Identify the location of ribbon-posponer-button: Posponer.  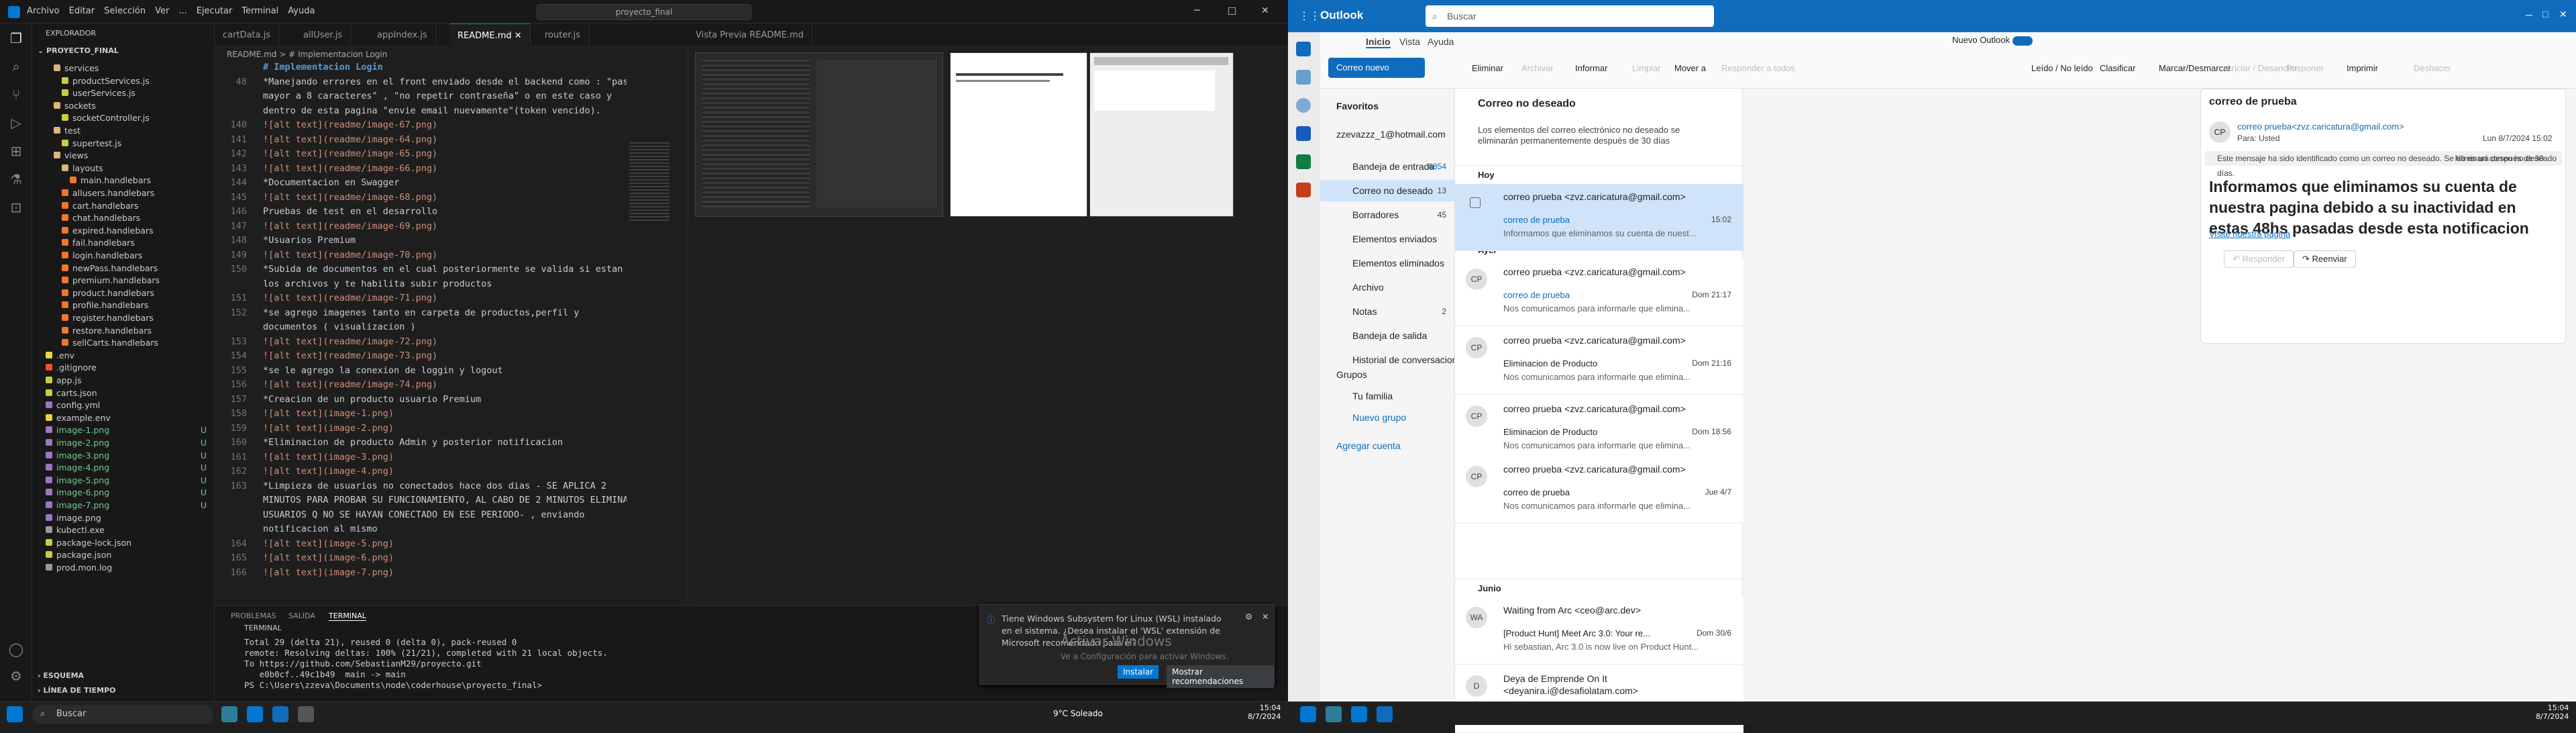
(2305, 68).